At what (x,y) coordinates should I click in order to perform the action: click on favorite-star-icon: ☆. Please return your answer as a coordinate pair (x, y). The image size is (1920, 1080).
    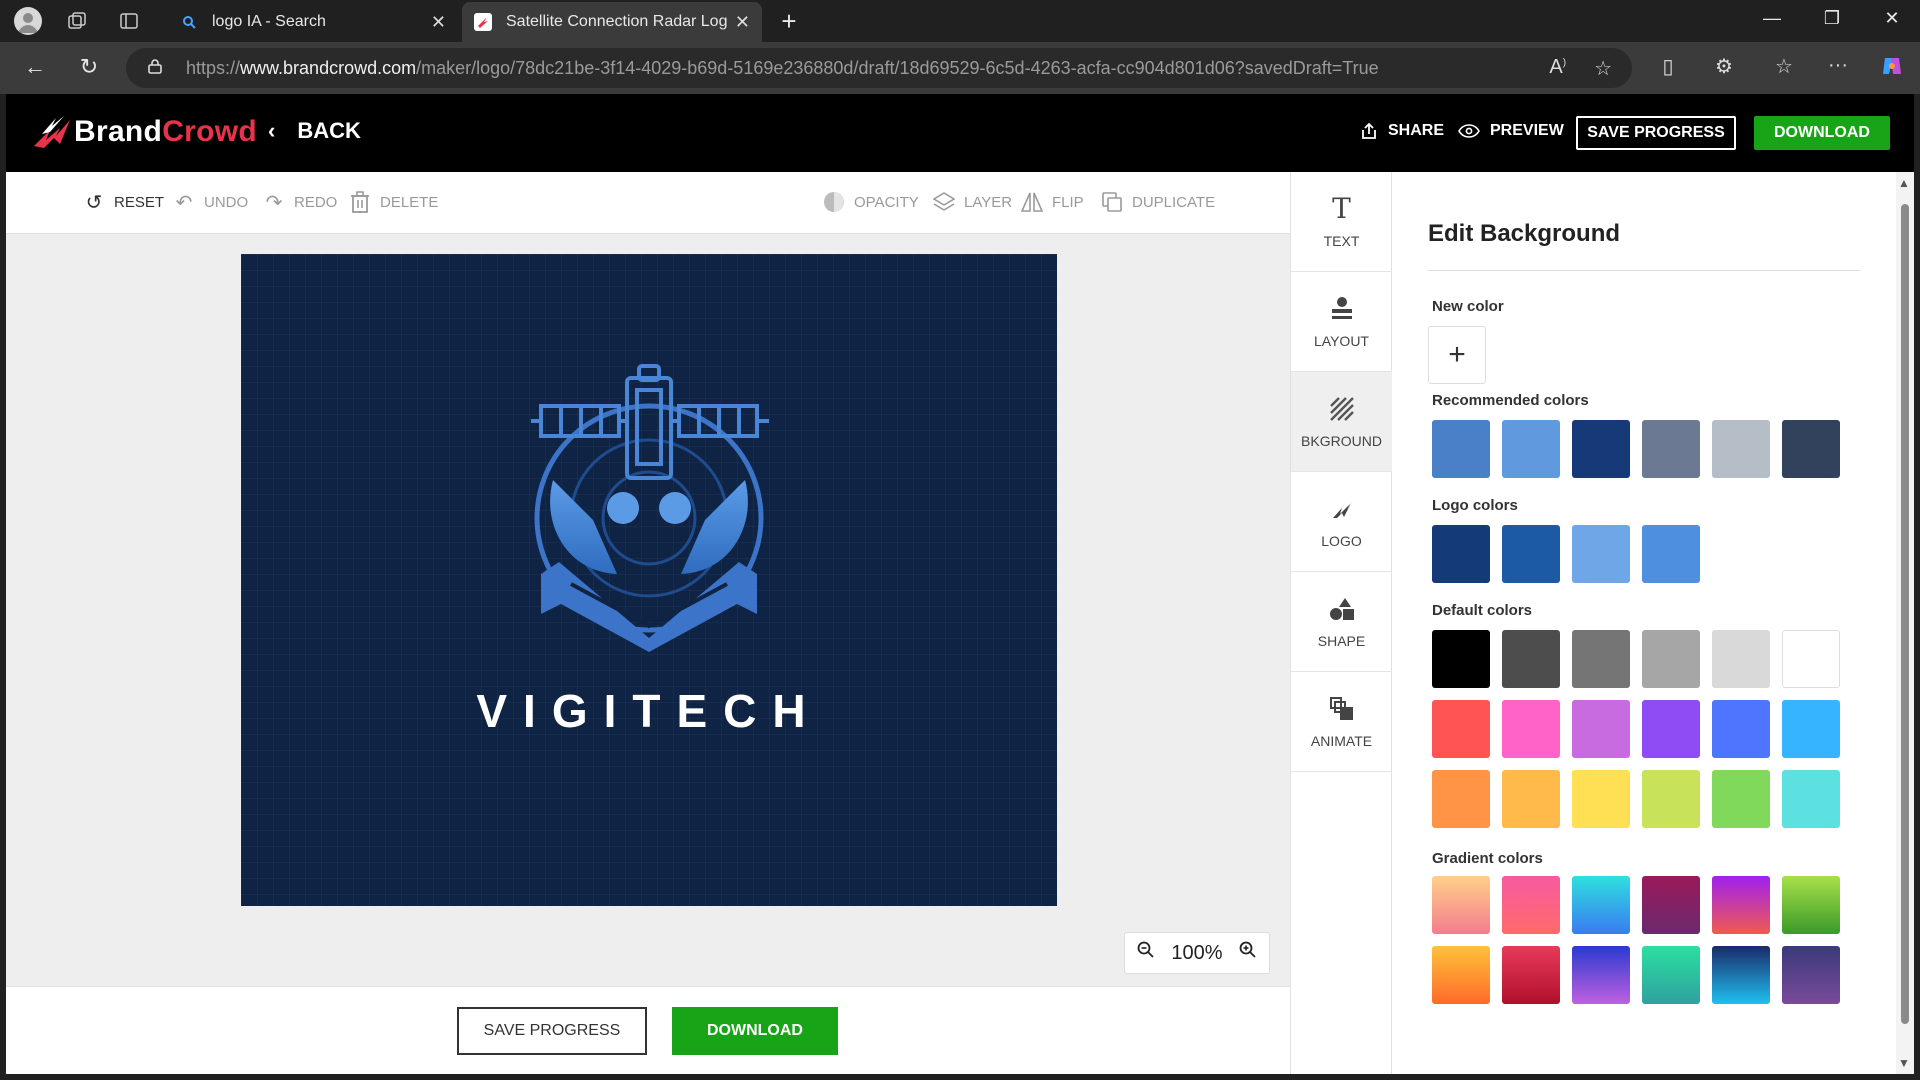
    Looking at the image, I should click on (1603, 68).